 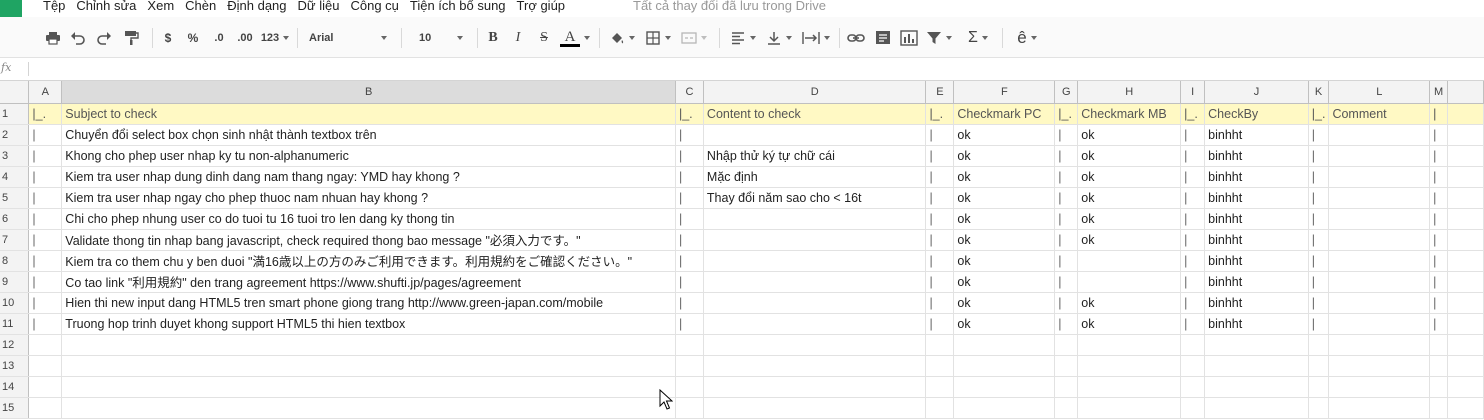 I want to click on cell-e1: |_., so click(x=940, y=114).